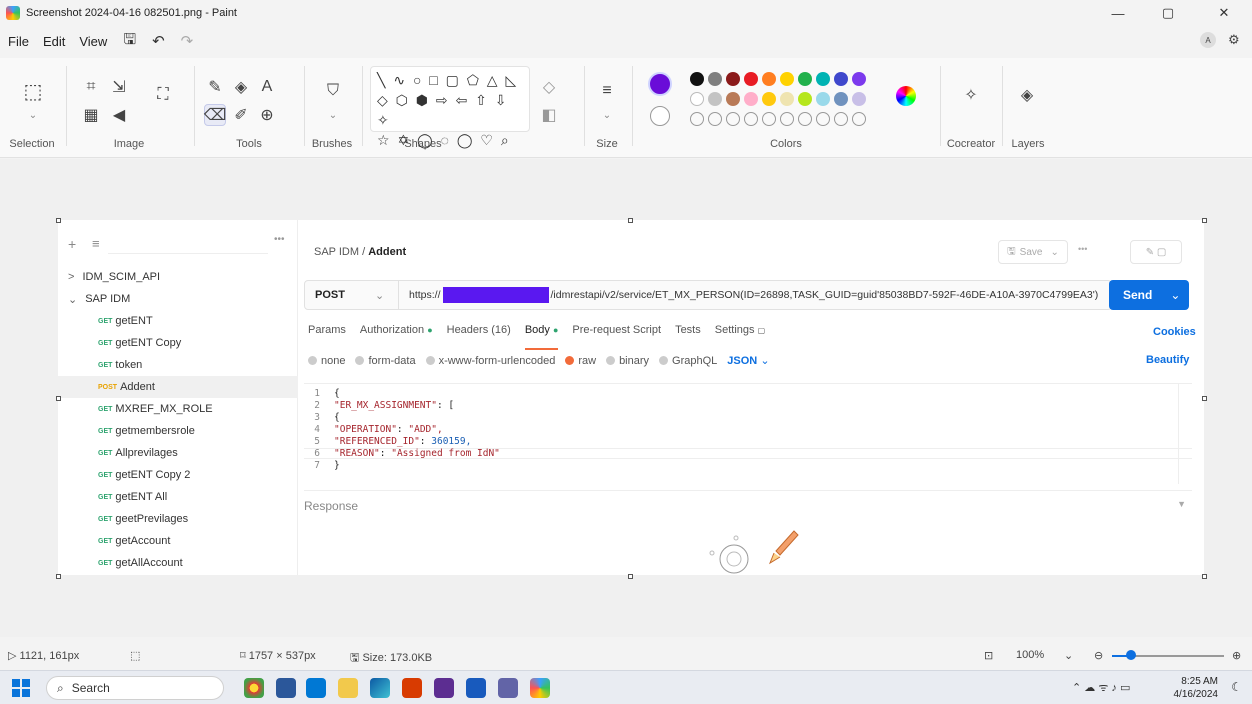 This screenshot has width=1252, height=704. What do you see at coordinates (178, 321) in the screenshot?
I see `sidebar-request-item: GET getENT` at bounding box center [178, 321].